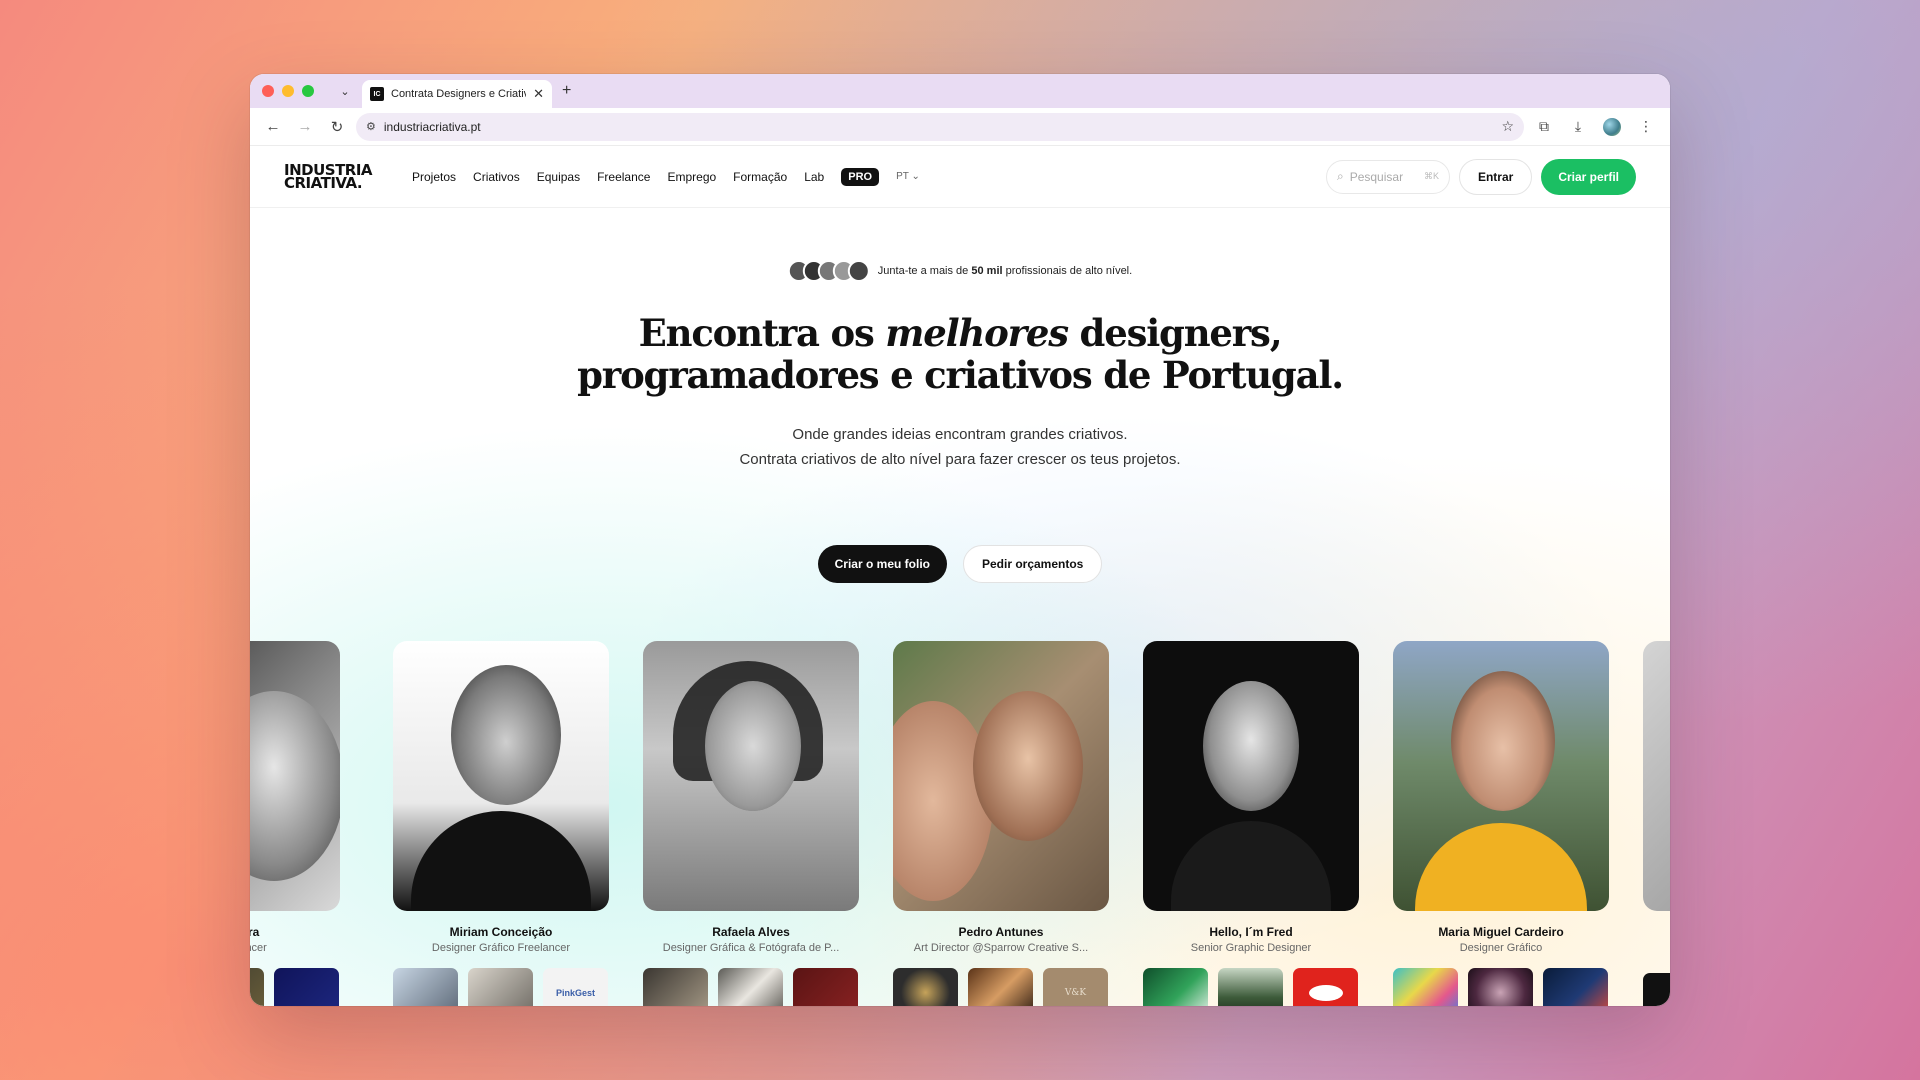 Image resolution: width=1920 pixels, height=1080 pixels. Describe the element at coordinates (258, 948) in the screenshot. I see `creative-role: ico Freelancer` at that location.